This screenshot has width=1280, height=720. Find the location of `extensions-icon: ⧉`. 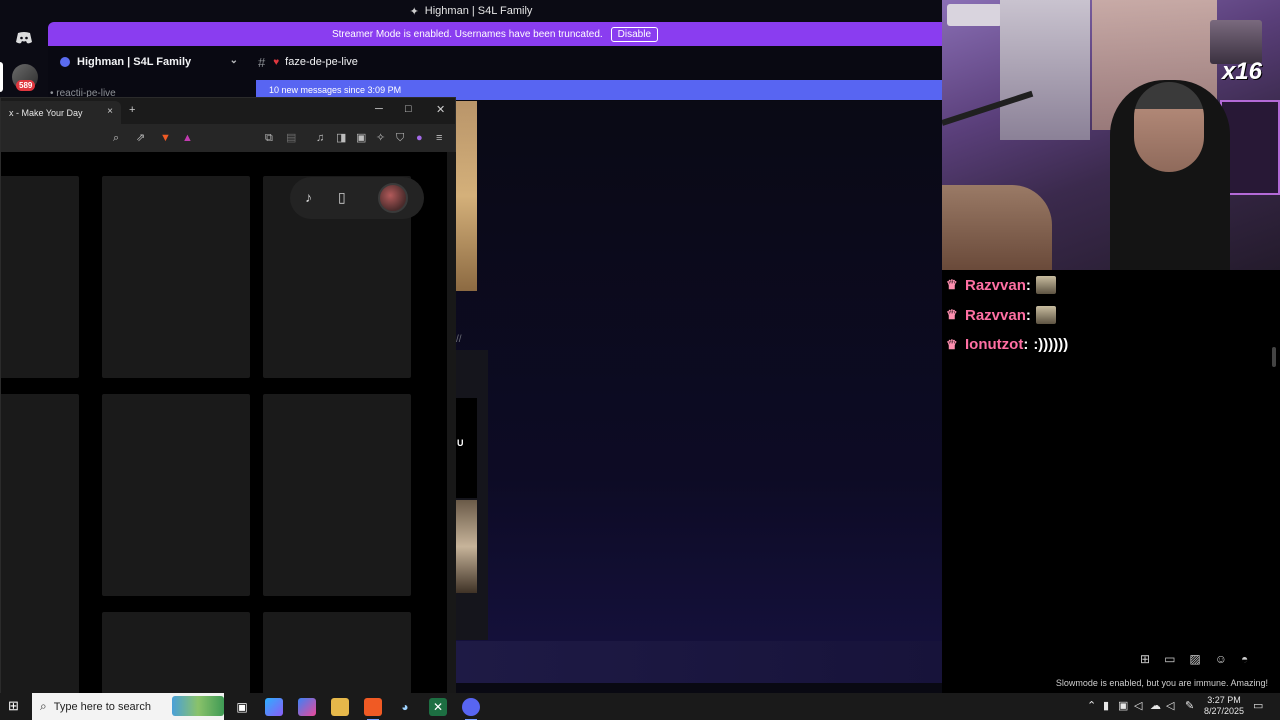

extensions-icon: ⧉ is located at coordinates (269, 138).